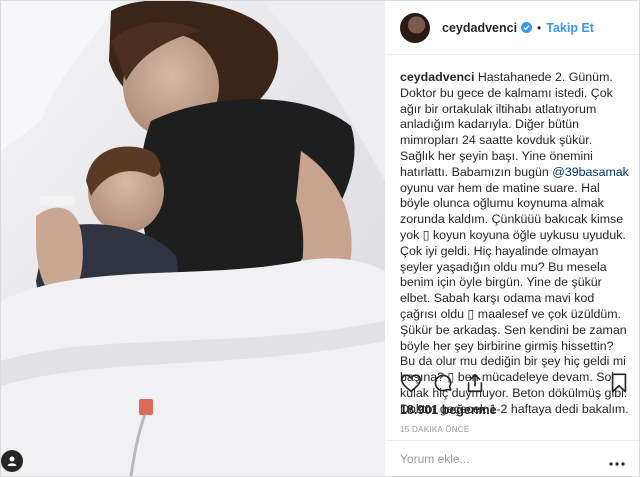 This screenshot has width=640, height=477. What do you see at coordinates (448, 410) in the screenshot?
I see `likes-count: 18.901 beğenme` at bounding box center [448, 410].